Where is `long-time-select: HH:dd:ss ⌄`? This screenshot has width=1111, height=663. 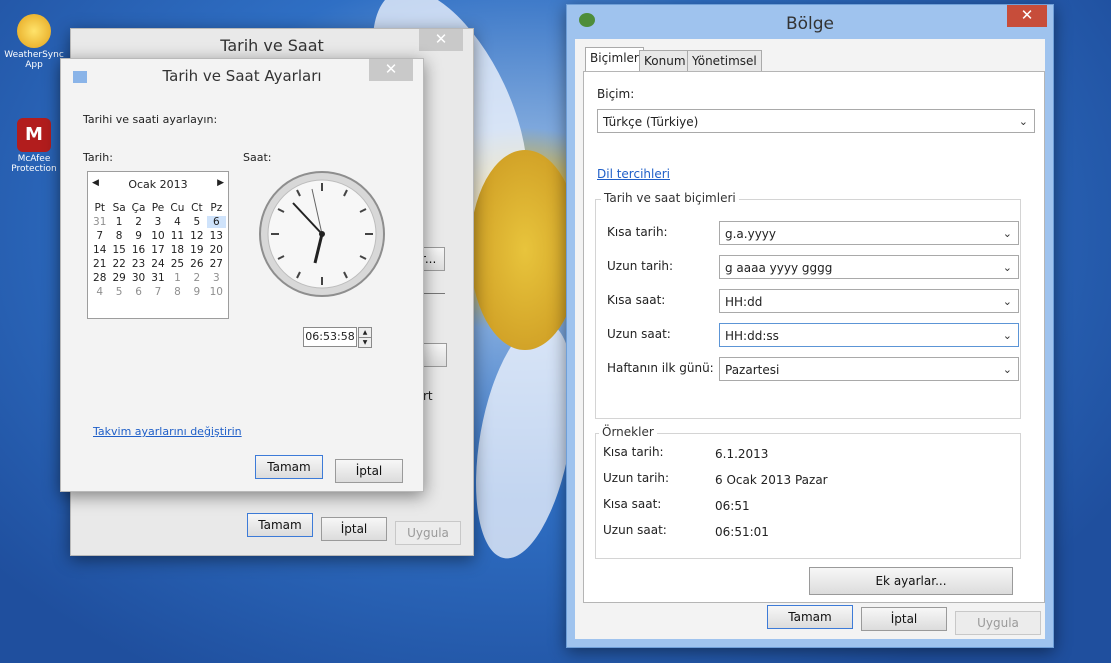
long-time-select: HH:dd:ss ⌄ is located at coordinates (869, 335).